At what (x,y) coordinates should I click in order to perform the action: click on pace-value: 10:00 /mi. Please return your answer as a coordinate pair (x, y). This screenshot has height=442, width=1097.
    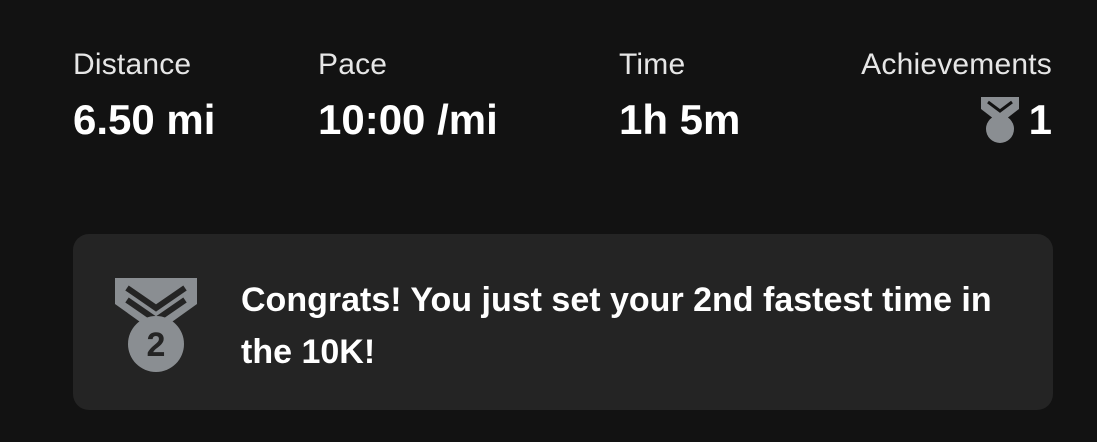
    Looking at the image, I should click on (408, 119).